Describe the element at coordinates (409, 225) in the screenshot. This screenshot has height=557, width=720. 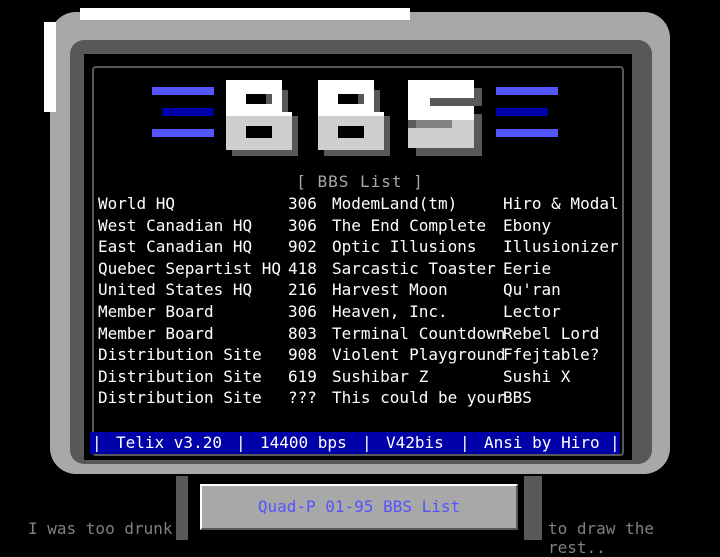
I see `bbs-name: The End Complete` at that location.